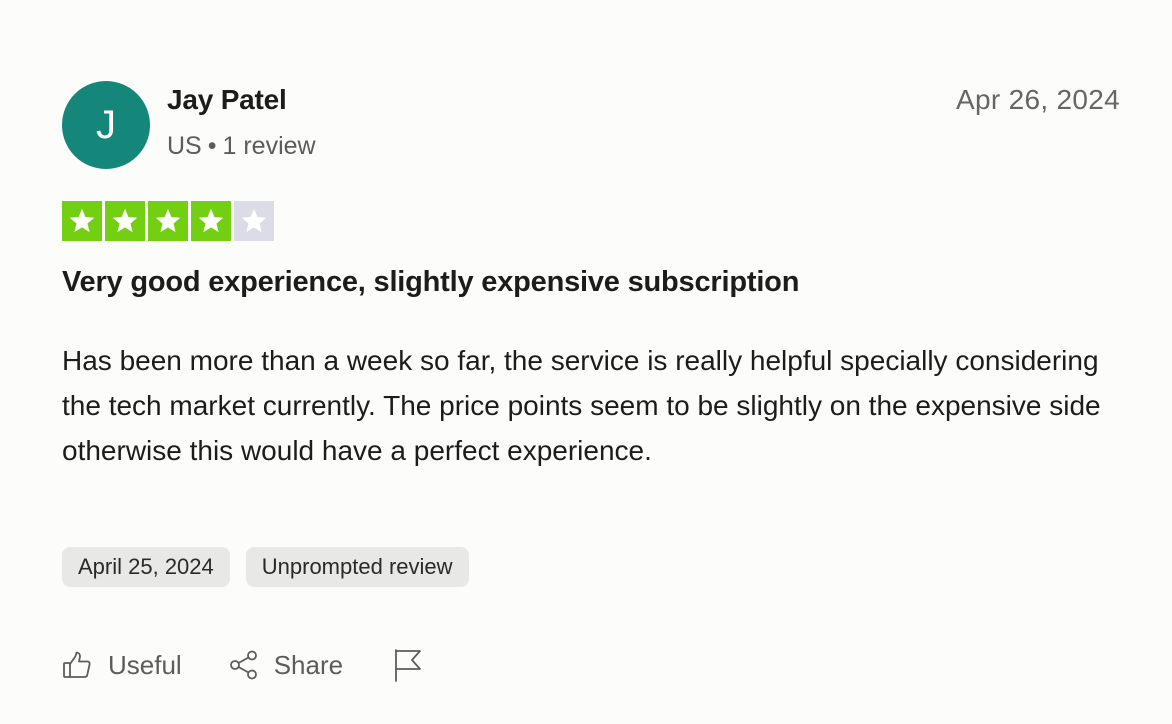  Describe the element at coordinates (211, 221) in the screenshot. I see `star-4-icon` at that location.